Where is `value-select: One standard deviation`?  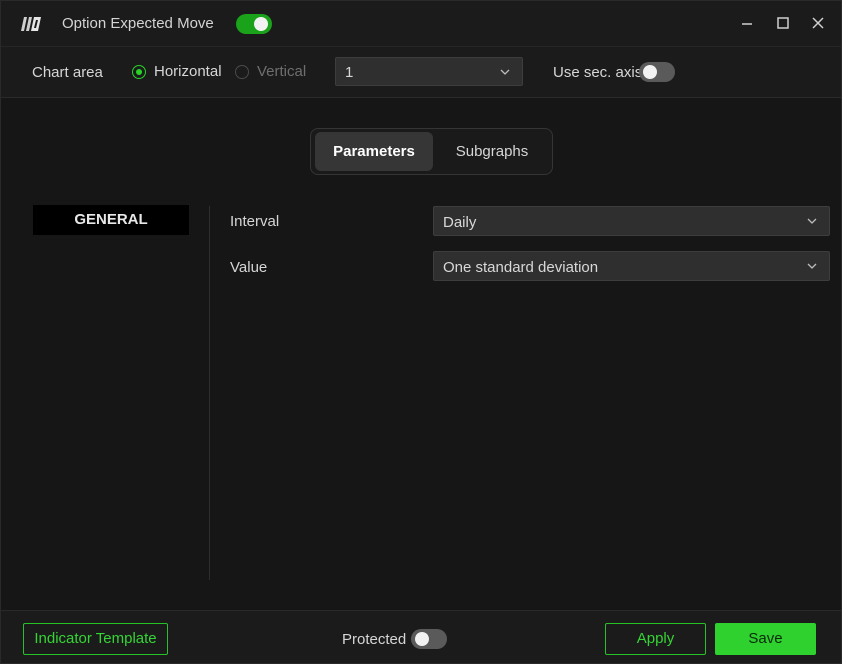 value-select: One standard deviation is located at coordinates (631, 266).